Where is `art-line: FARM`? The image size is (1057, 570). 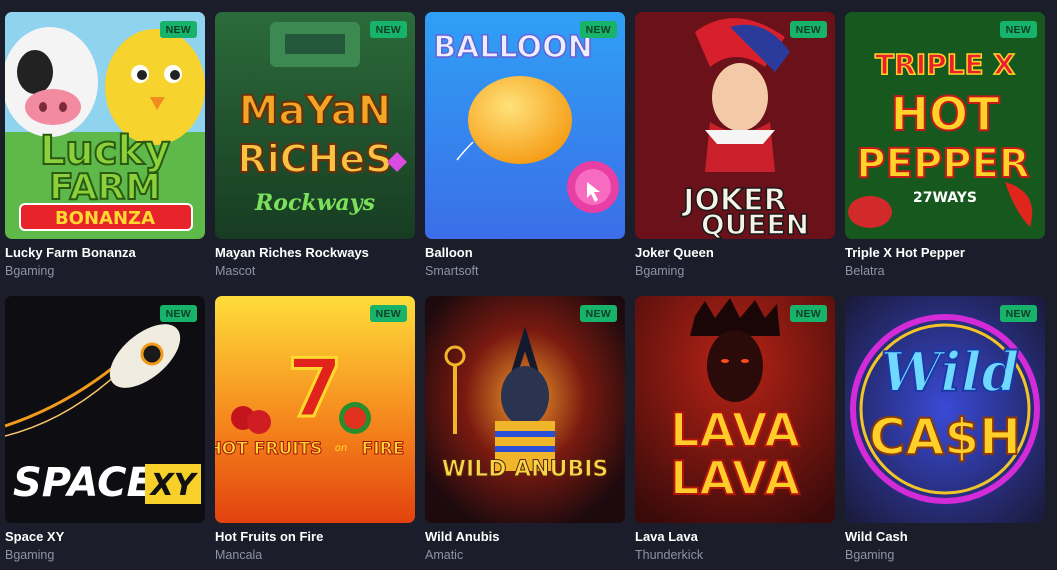
art-line: FARM is located at coordinates (105, 187).